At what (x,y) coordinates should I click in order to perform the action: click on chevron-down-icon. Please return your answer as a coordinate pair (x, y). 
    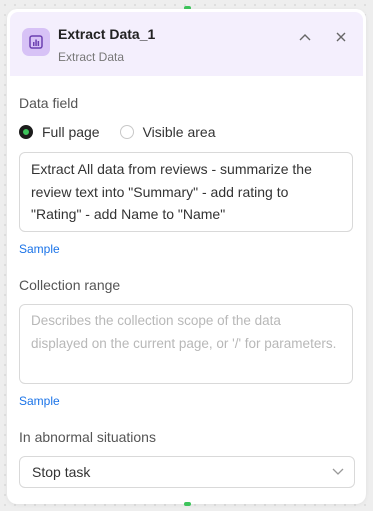
    Looking at the image, I should click on (338, 471).